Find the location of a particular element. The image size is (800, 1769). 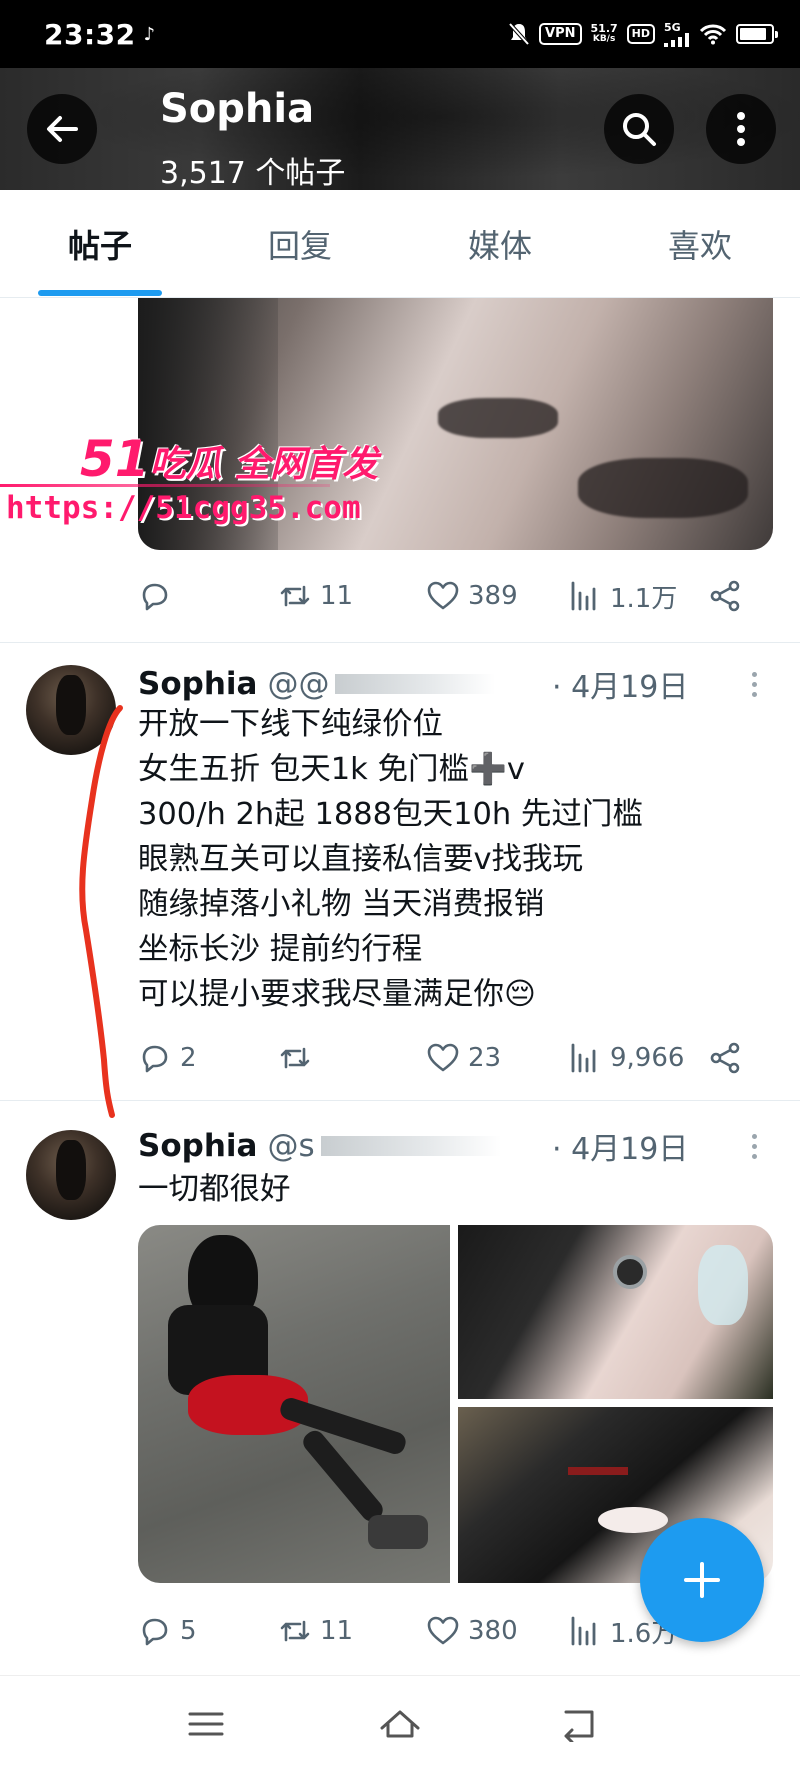

back-button is located at coordinates (62, 129).